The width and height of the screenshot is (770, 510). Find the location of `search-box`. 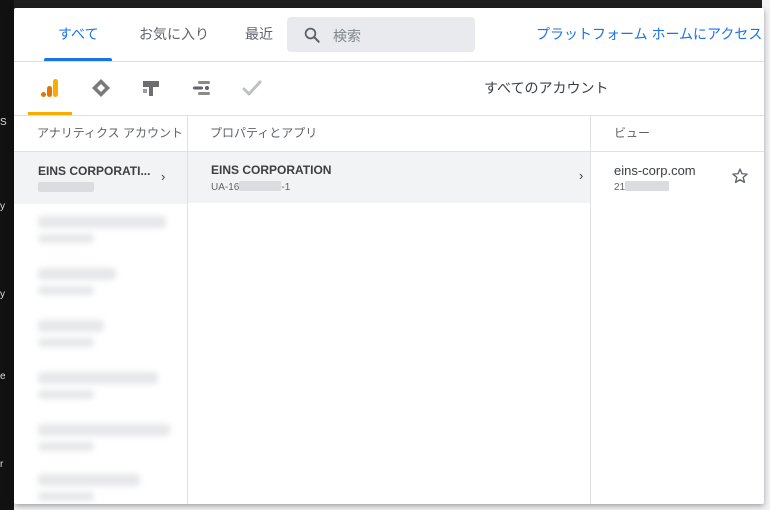

search-box is located at coordinates (381, 35).